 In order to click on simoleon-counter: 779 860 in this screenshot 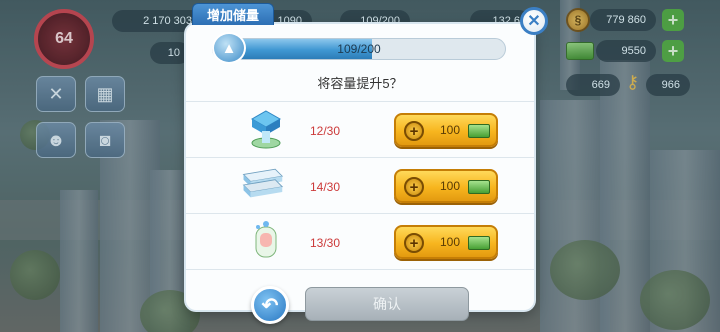, I will do `click(623, 20)`.